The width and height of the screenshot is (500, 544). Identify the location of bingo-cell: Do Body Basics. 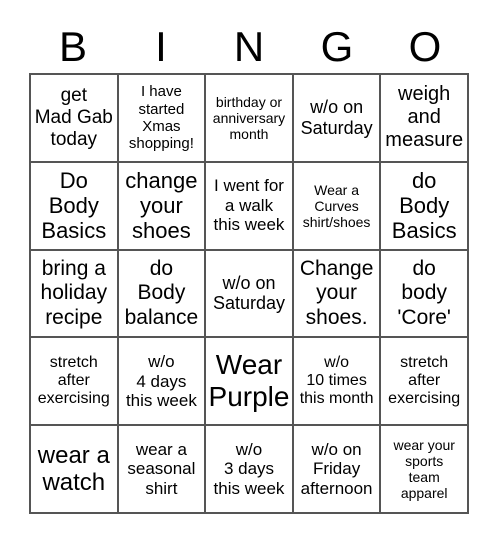
(74, 205).